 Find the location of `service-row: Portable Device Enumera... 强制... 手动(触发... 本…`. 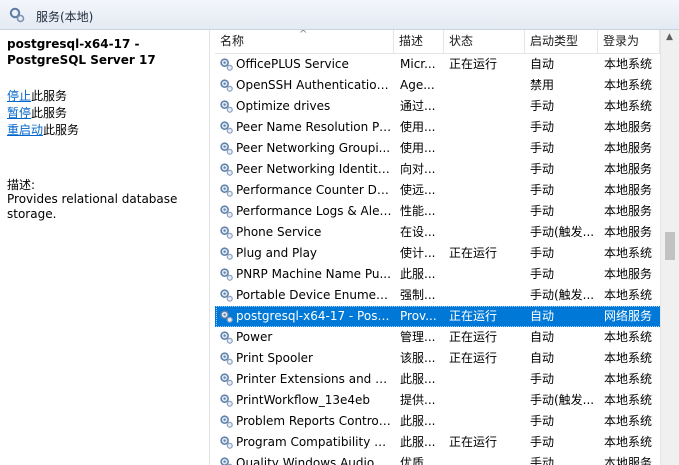

service-row: Portable Device Enumera... 强制... 手动(触发... 本… is located at coordinates (447, 295).